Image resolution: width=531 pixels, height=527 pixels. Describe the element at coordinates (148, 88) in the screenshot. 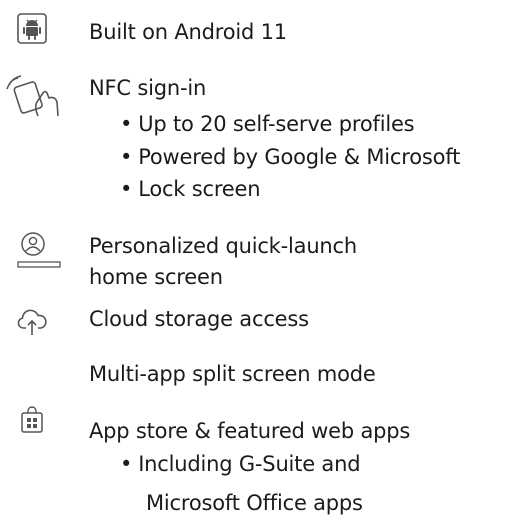

I see `feature-nfc-label: NFC sign-in` at that location.